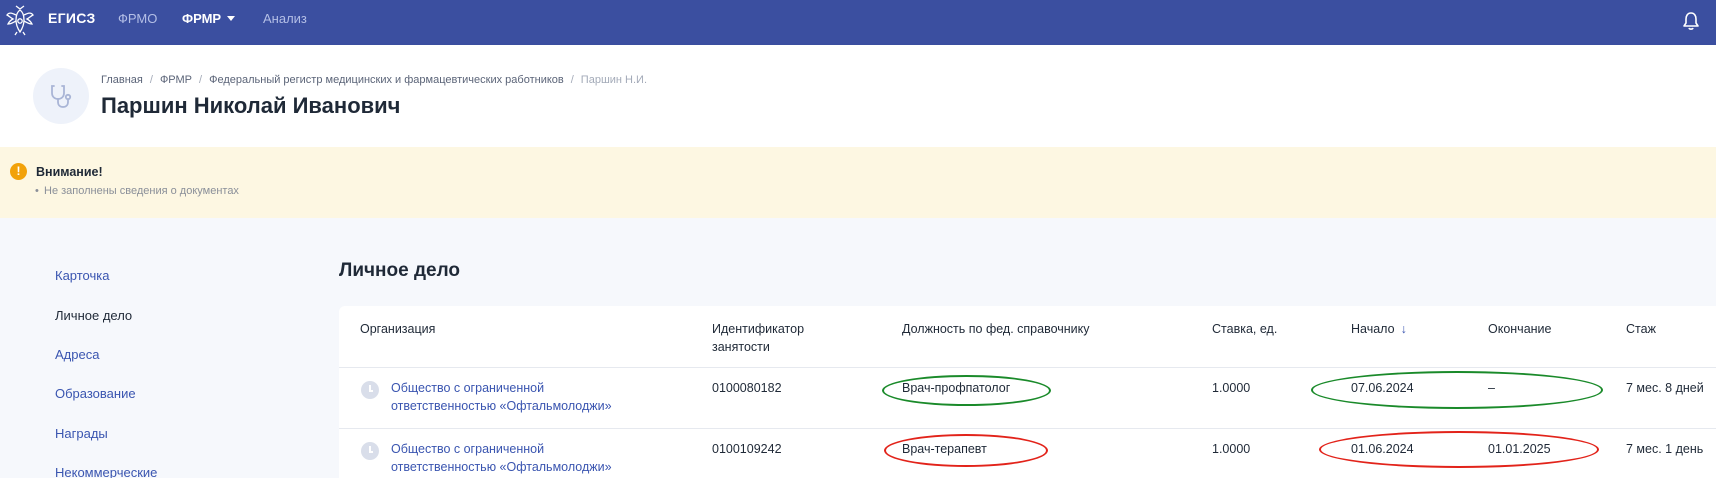  I want to click on alert-title: Внимание!, so click(69, 172).